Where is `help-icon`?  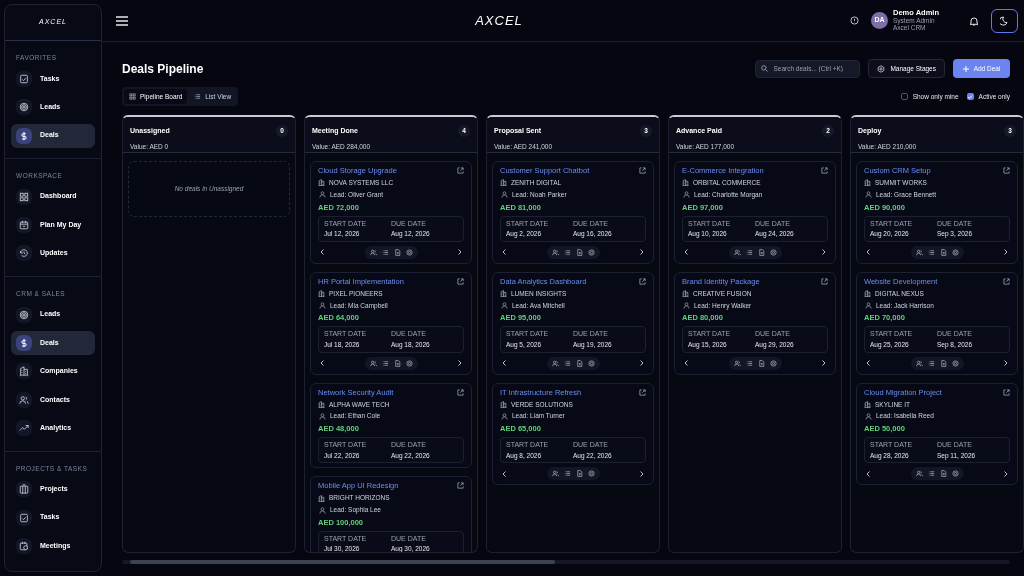
help-icon is located at coordinates (854, 20).